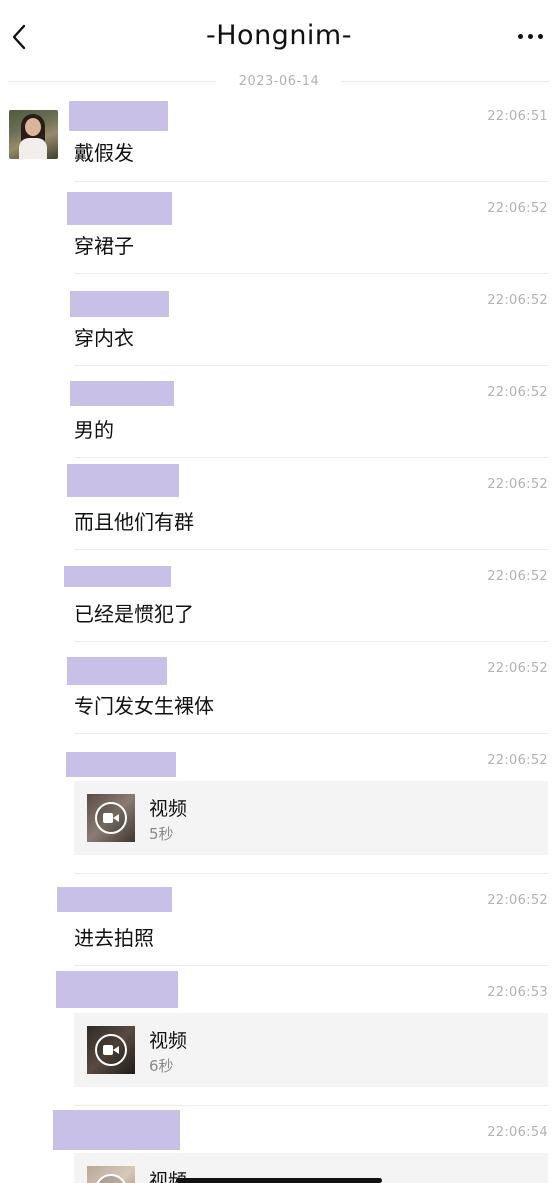 The height and width of the screenshot is (1183, 558). I want to click on message-item: 22:06:52 而且他们有群, so click(279, 504).